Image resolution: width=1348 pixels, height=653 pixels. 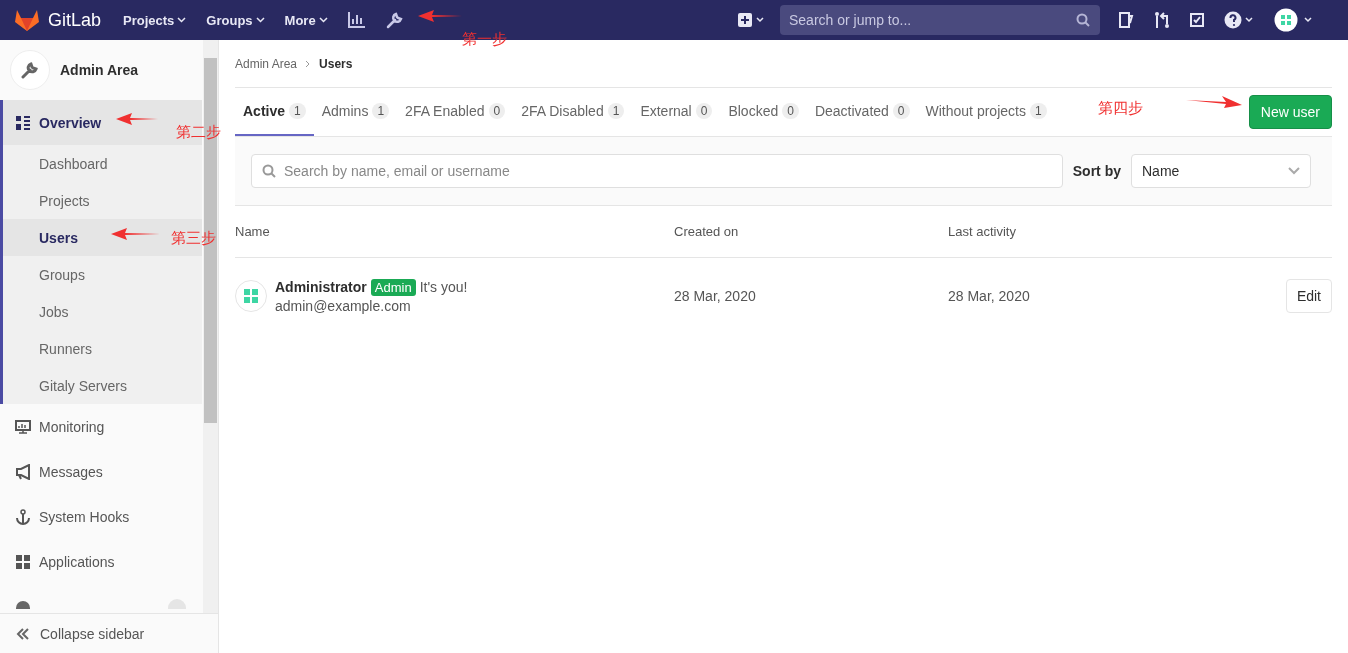 I want to click on filter-tab: Deactivated 0, so click(x=862, y=112).